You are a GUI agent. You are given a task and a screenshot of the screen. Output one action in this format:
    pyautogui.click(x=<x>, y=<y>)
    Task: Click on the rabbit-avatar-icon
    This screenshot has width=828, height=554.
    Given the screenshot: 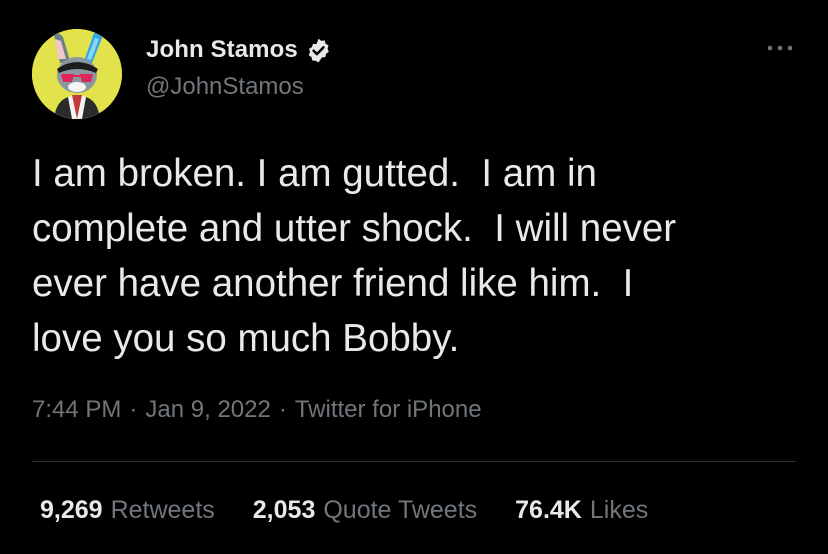 What is the action you would take?
    pyautogui.click(x=77, y=74)
    